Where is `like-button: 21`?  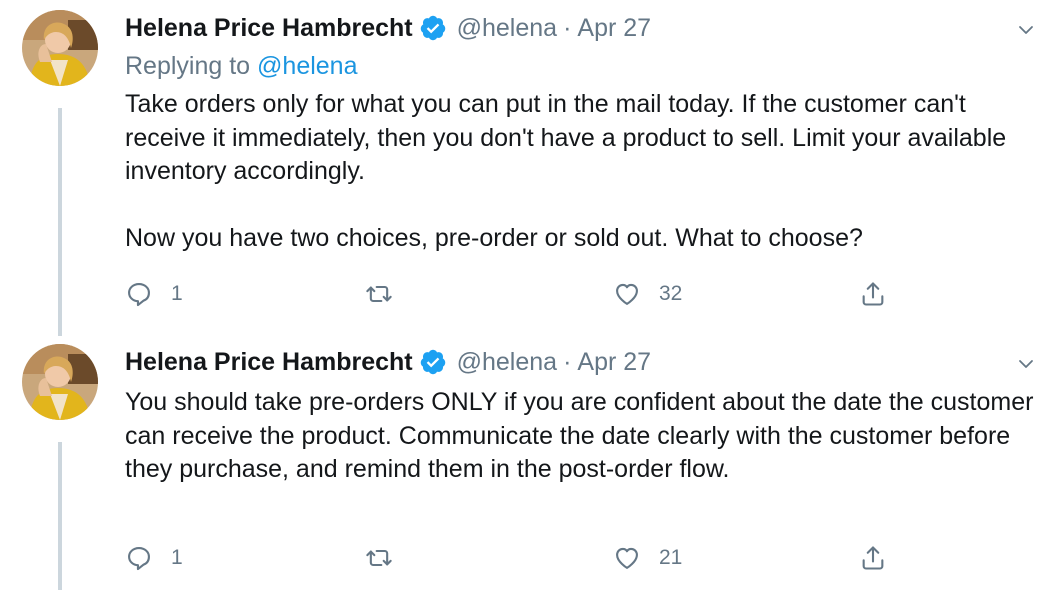
like-button: 21 is located at coordinates (647, 558).